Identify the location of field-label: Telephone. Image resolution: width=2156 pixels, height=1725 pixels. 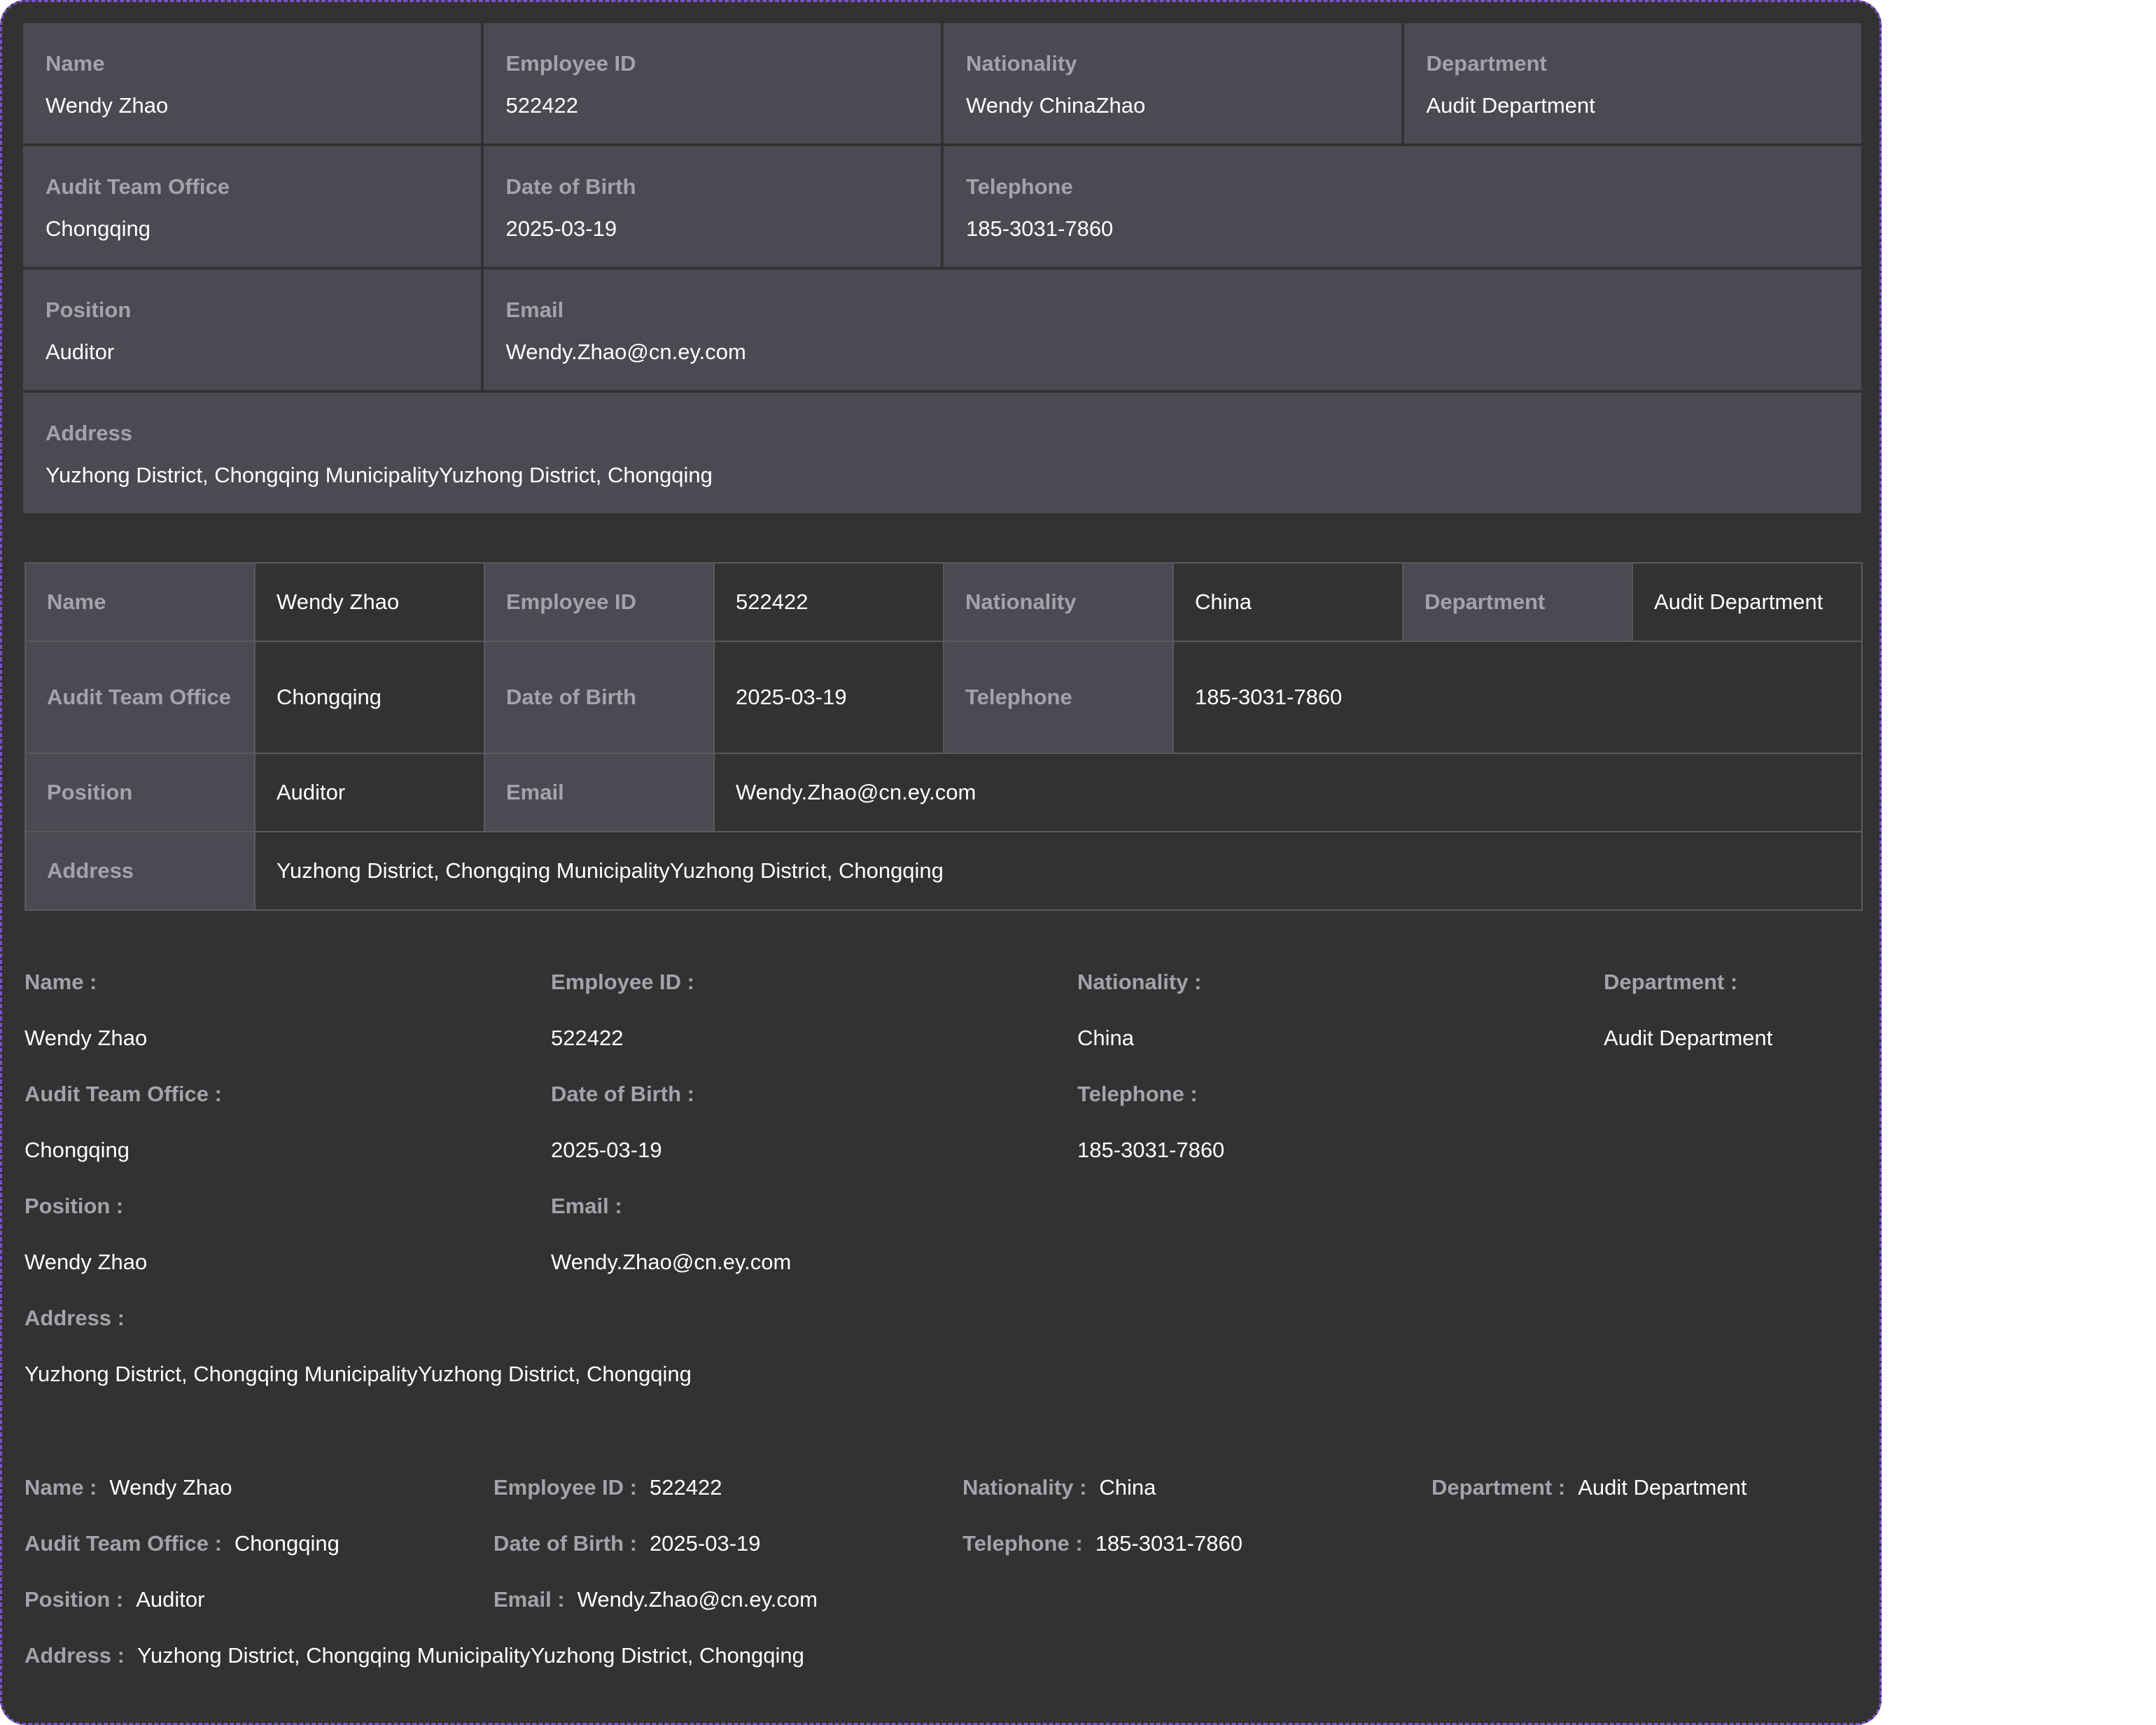
(1019, 186).